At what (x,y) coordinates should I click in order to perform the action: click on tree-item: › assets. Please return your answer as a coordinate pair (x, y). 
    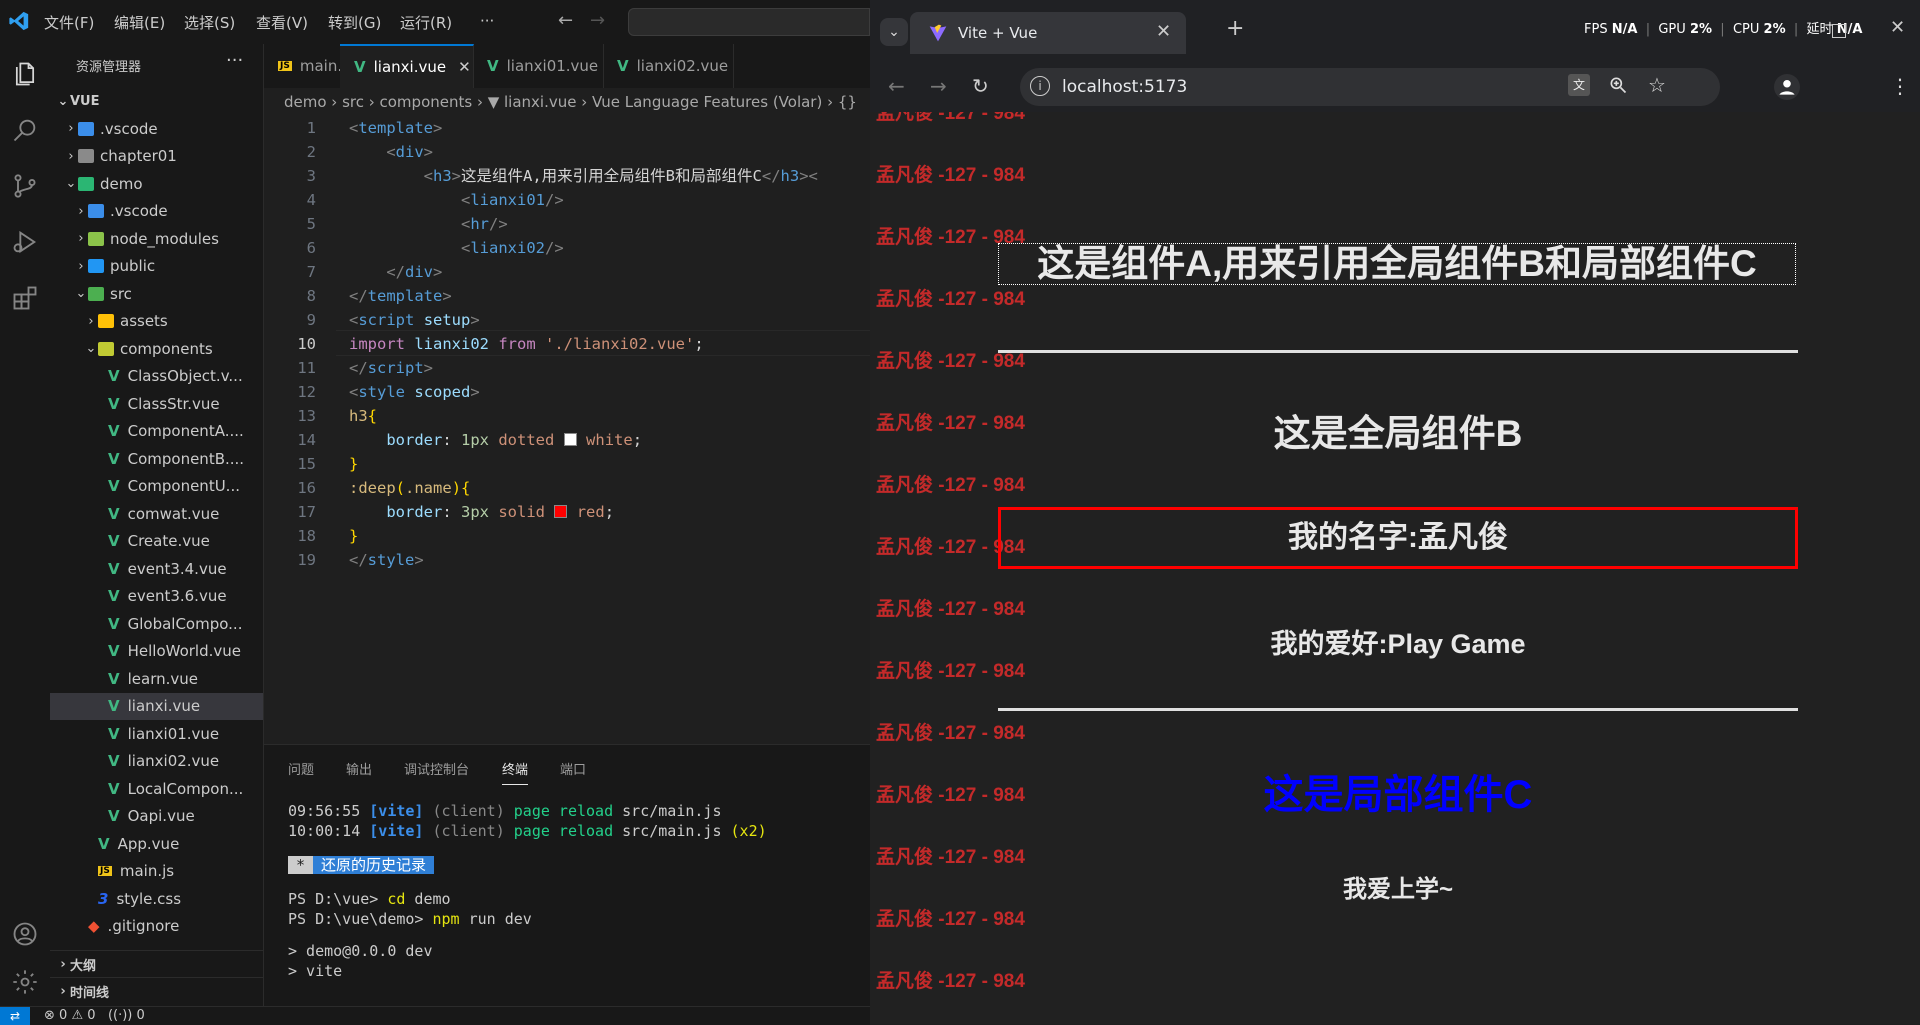
    Looking at the image, I should click on (156, 321).